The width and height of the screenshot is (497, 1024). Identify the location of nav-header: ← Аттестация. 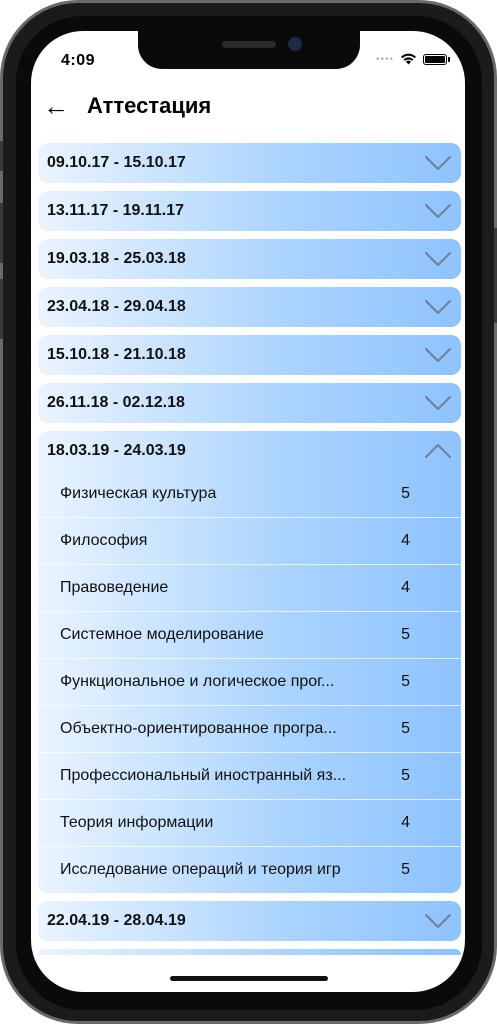
(127, 106).